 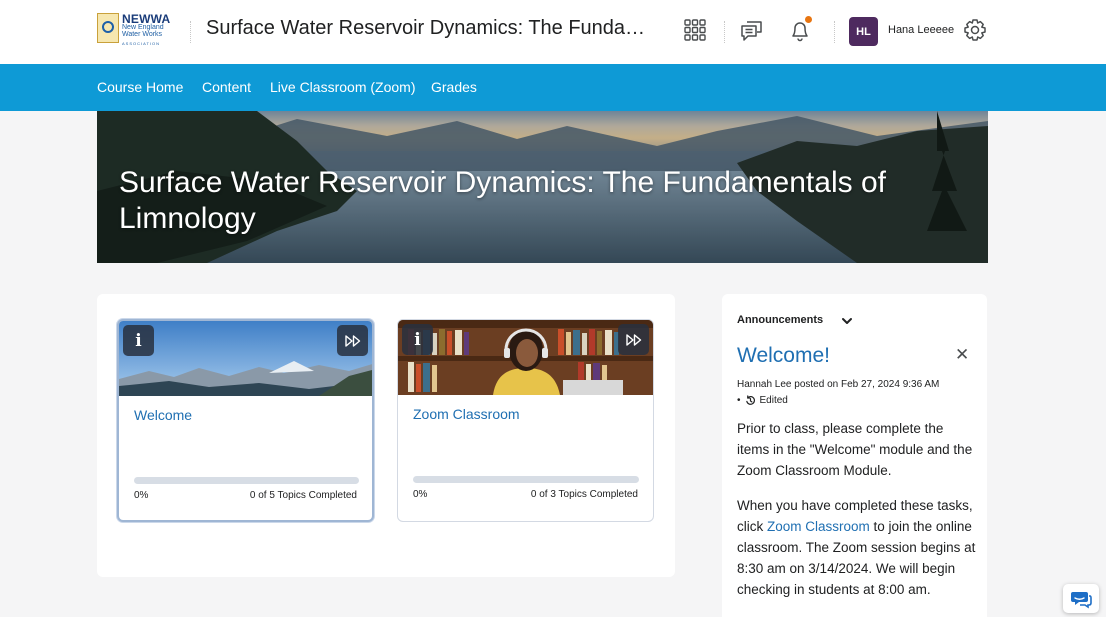 What do you see at coordinates (140, 87) in the screenshot?
I see `nav-course-home: Course Home` at bounding box center [140, 87].